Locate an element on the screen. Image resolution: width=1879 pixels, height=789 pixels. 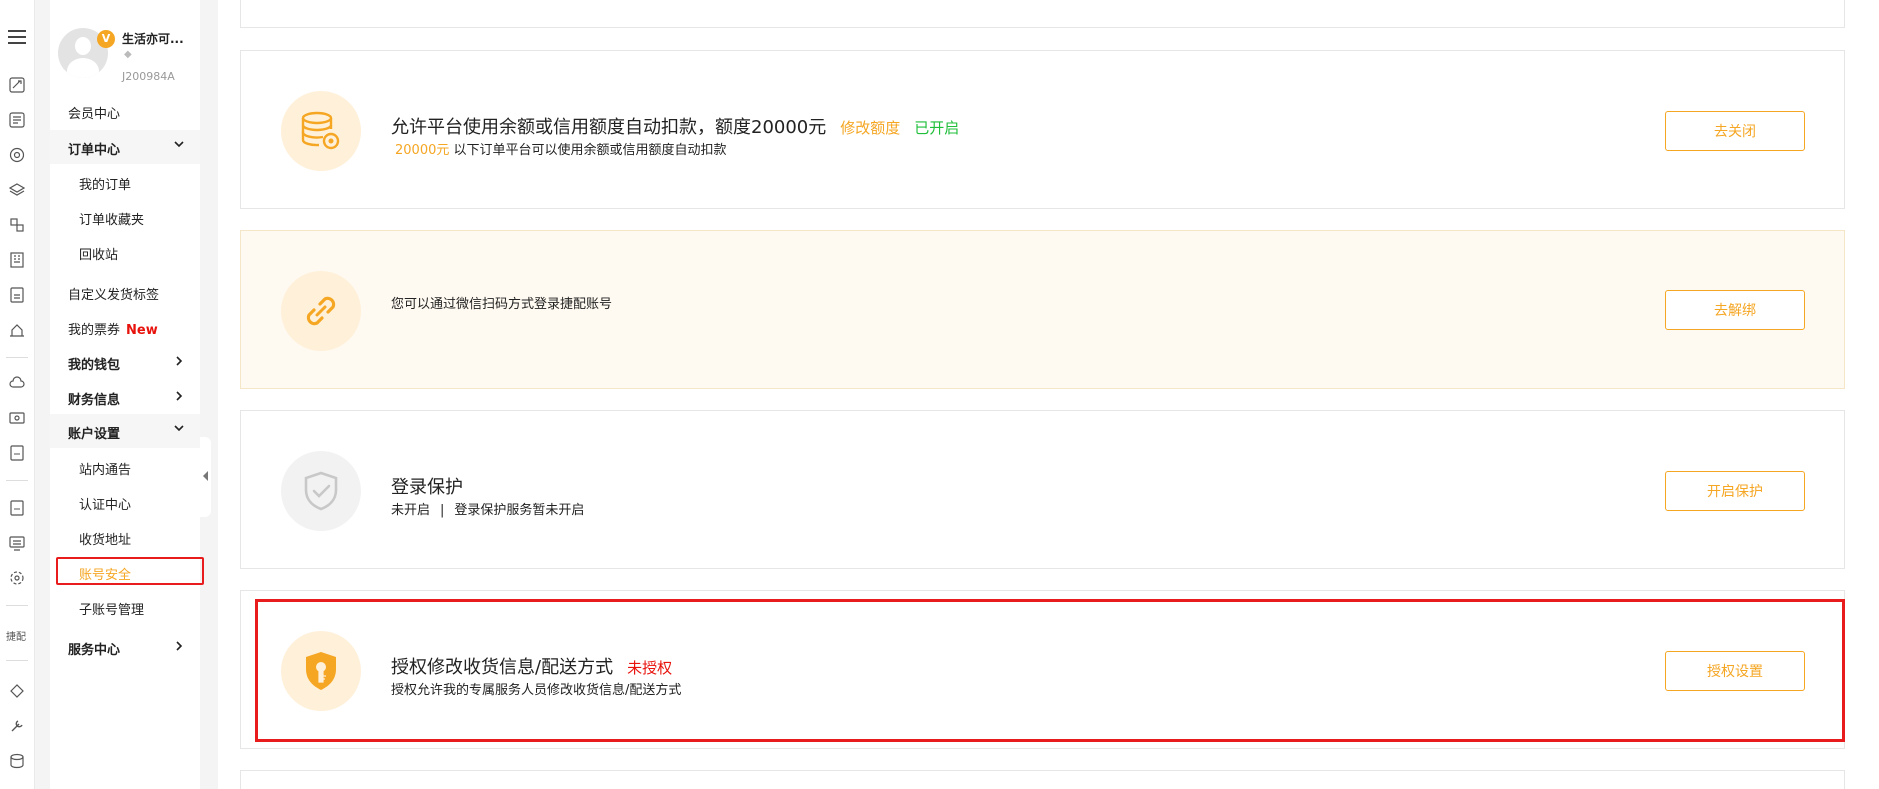
sidebar-item-label: 我的票券 is located at coordinates (94, 330).